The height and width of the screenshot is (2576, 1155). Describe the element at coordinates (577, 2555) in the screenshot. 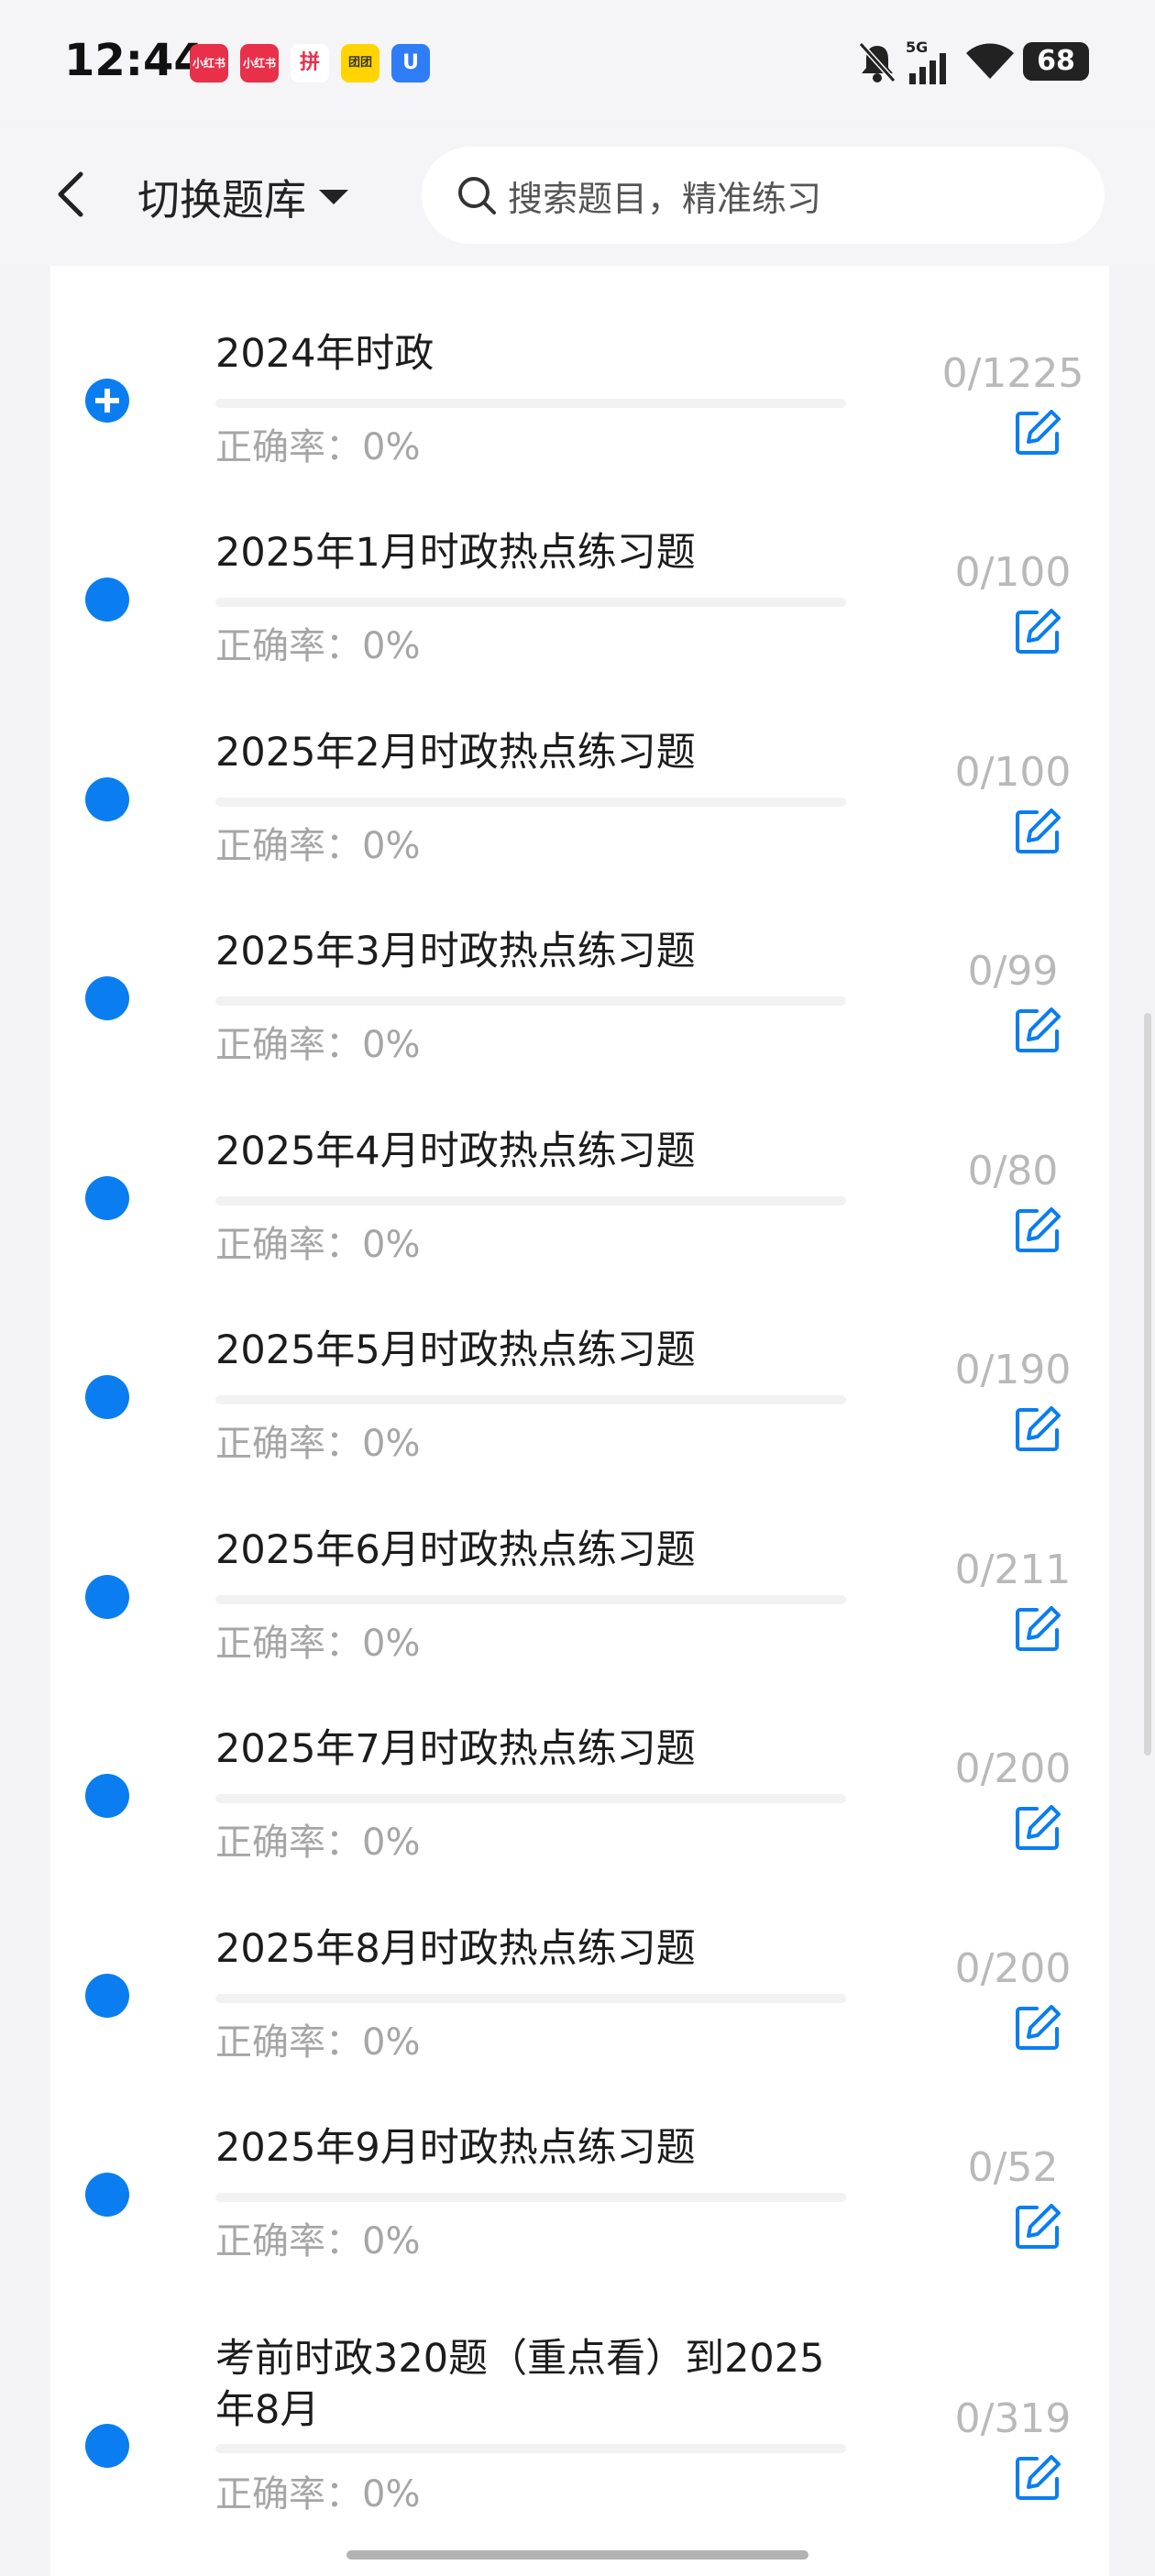

I see `home-indicator` at that location.